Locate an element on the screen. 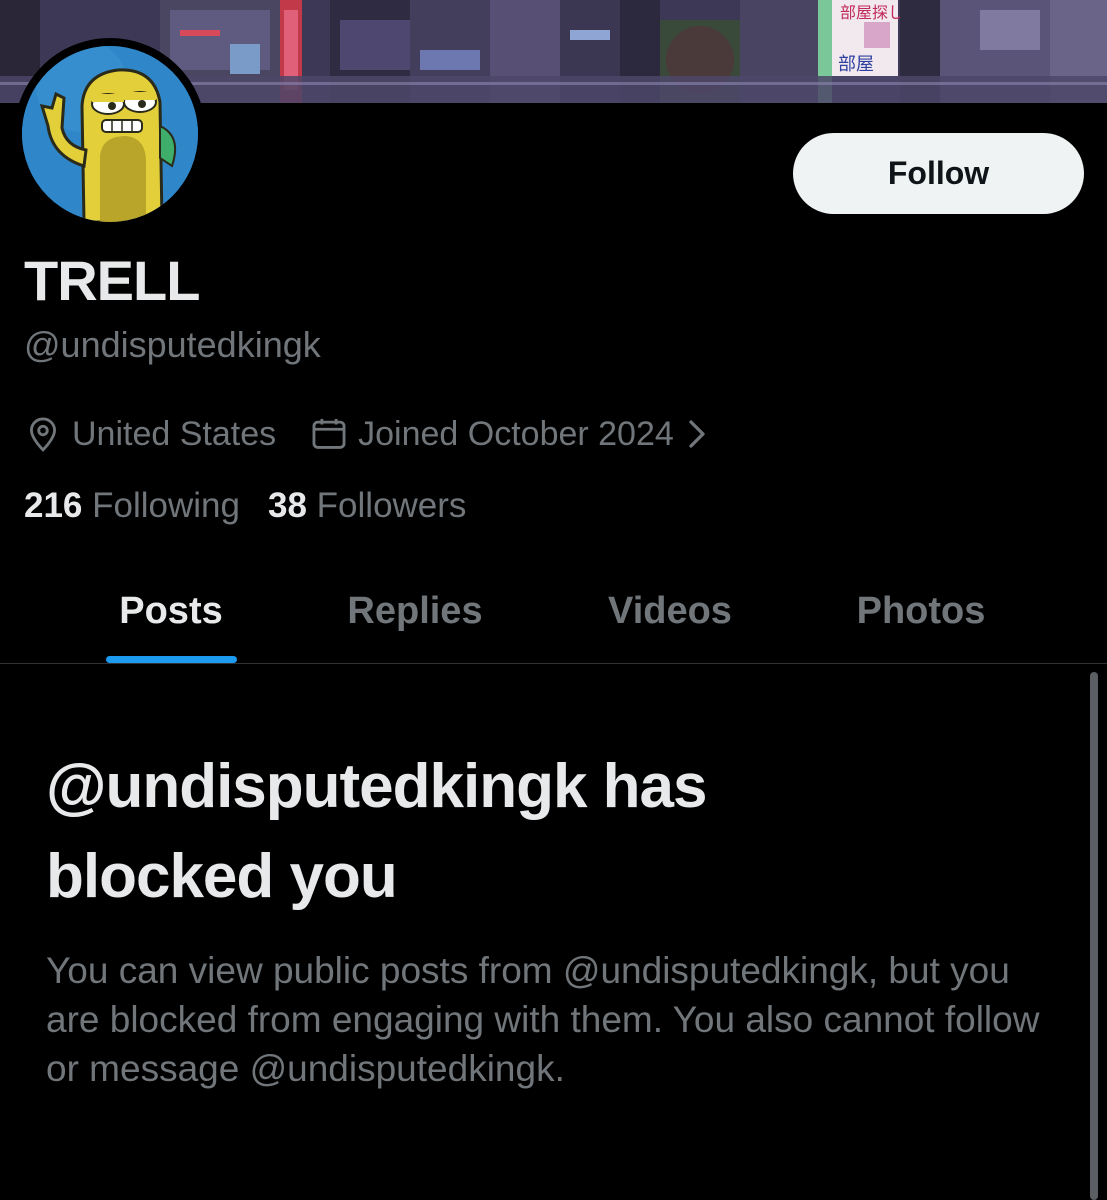  avatar-image is located at coordinates (110, 134).